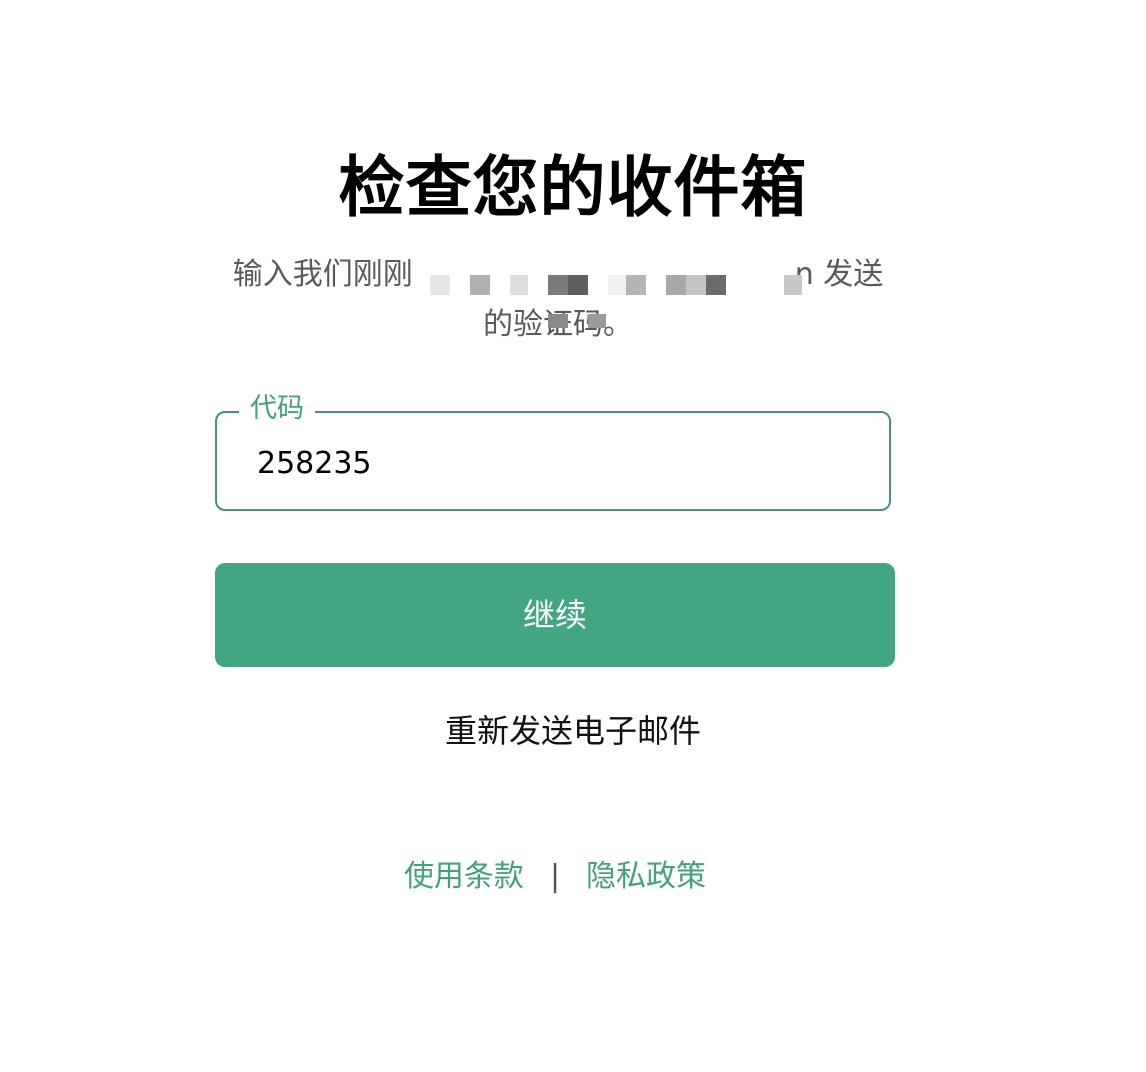 This screenshot has width=1146, height=1072. Describe the element at coordinates (322, 274) in the screenshot. I see `instruction-line-1-start: 输入我们刚刚` at that location.